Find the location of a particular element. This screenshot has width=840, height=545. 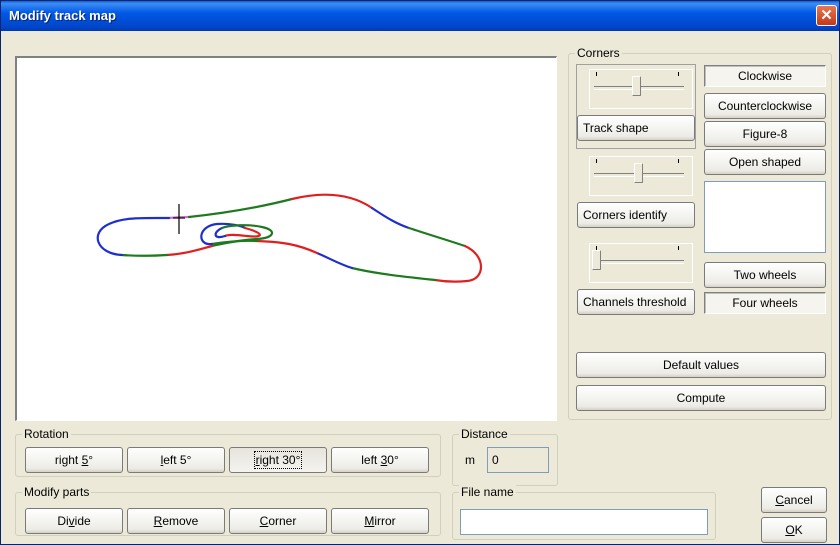

clockwise-toggle: Clockwise is located at coordinates (765, 76).